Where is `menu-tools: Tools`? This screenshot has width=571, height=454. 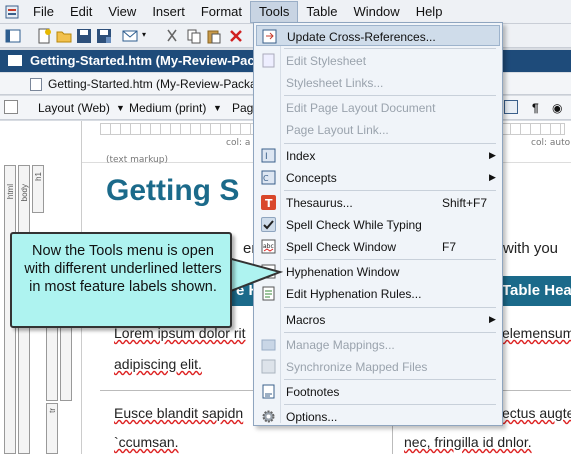 menu-tools: Tools is located at coordinates (274, 11).